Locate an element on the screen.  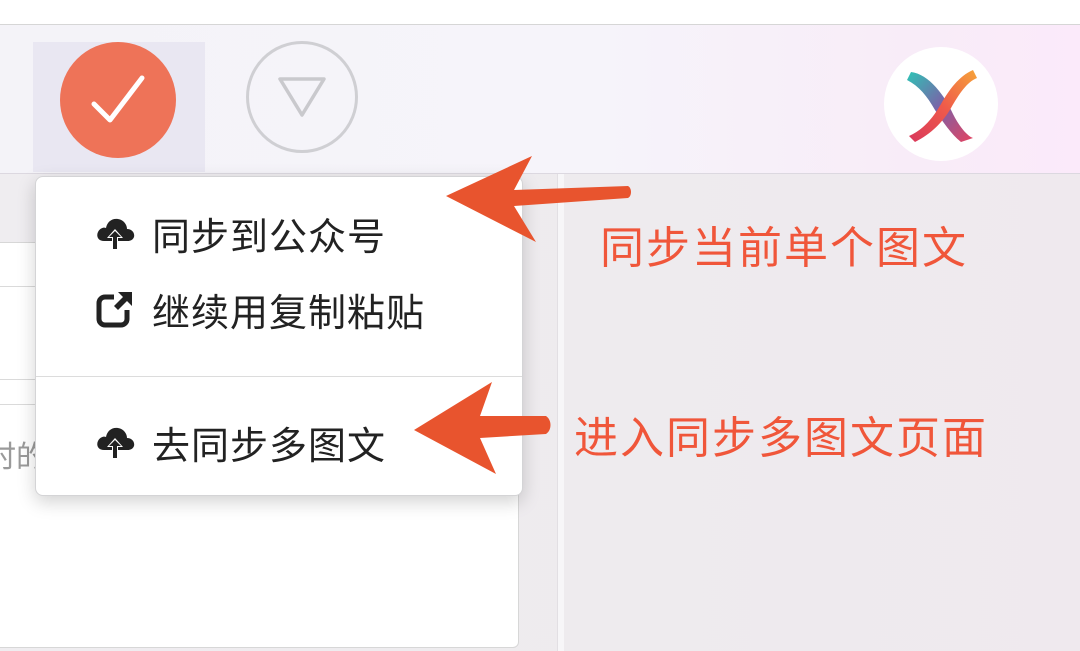
menu-divider is located at coordinates (279, 376).